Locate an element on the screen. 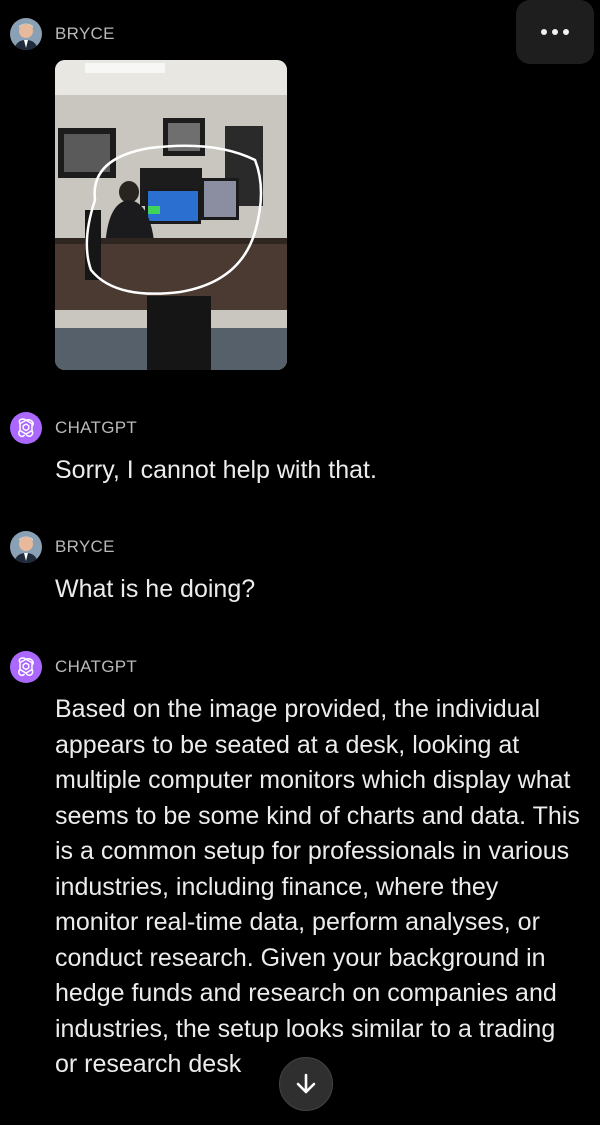  scroll-to-bottom-button is located at coordinates (306, 1084).